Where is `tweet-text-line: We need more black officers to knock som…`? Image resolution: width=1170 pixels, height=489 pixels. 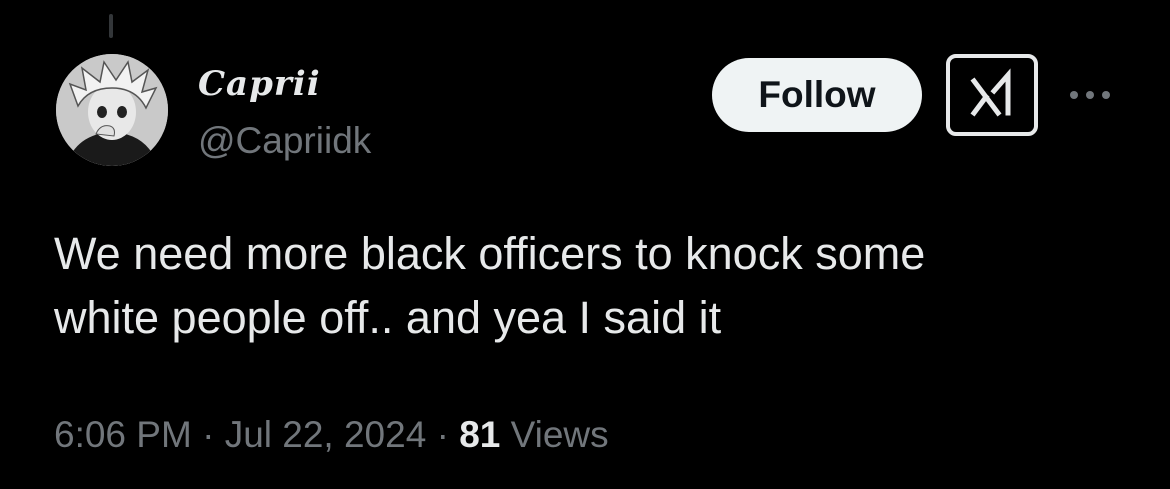 tweet-text-line: We need more black officers to knock som… is located at coordinates (490, 253).